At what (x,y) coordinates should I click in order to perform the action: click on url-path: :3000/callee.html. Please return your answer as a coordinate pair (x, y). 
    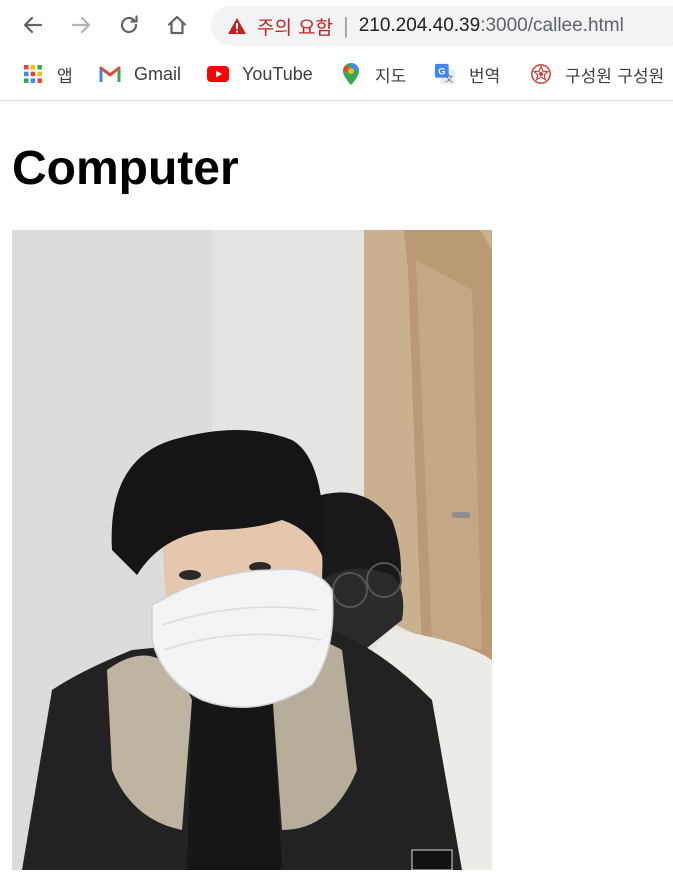
    Looking at the image, I should click on (552, 25).